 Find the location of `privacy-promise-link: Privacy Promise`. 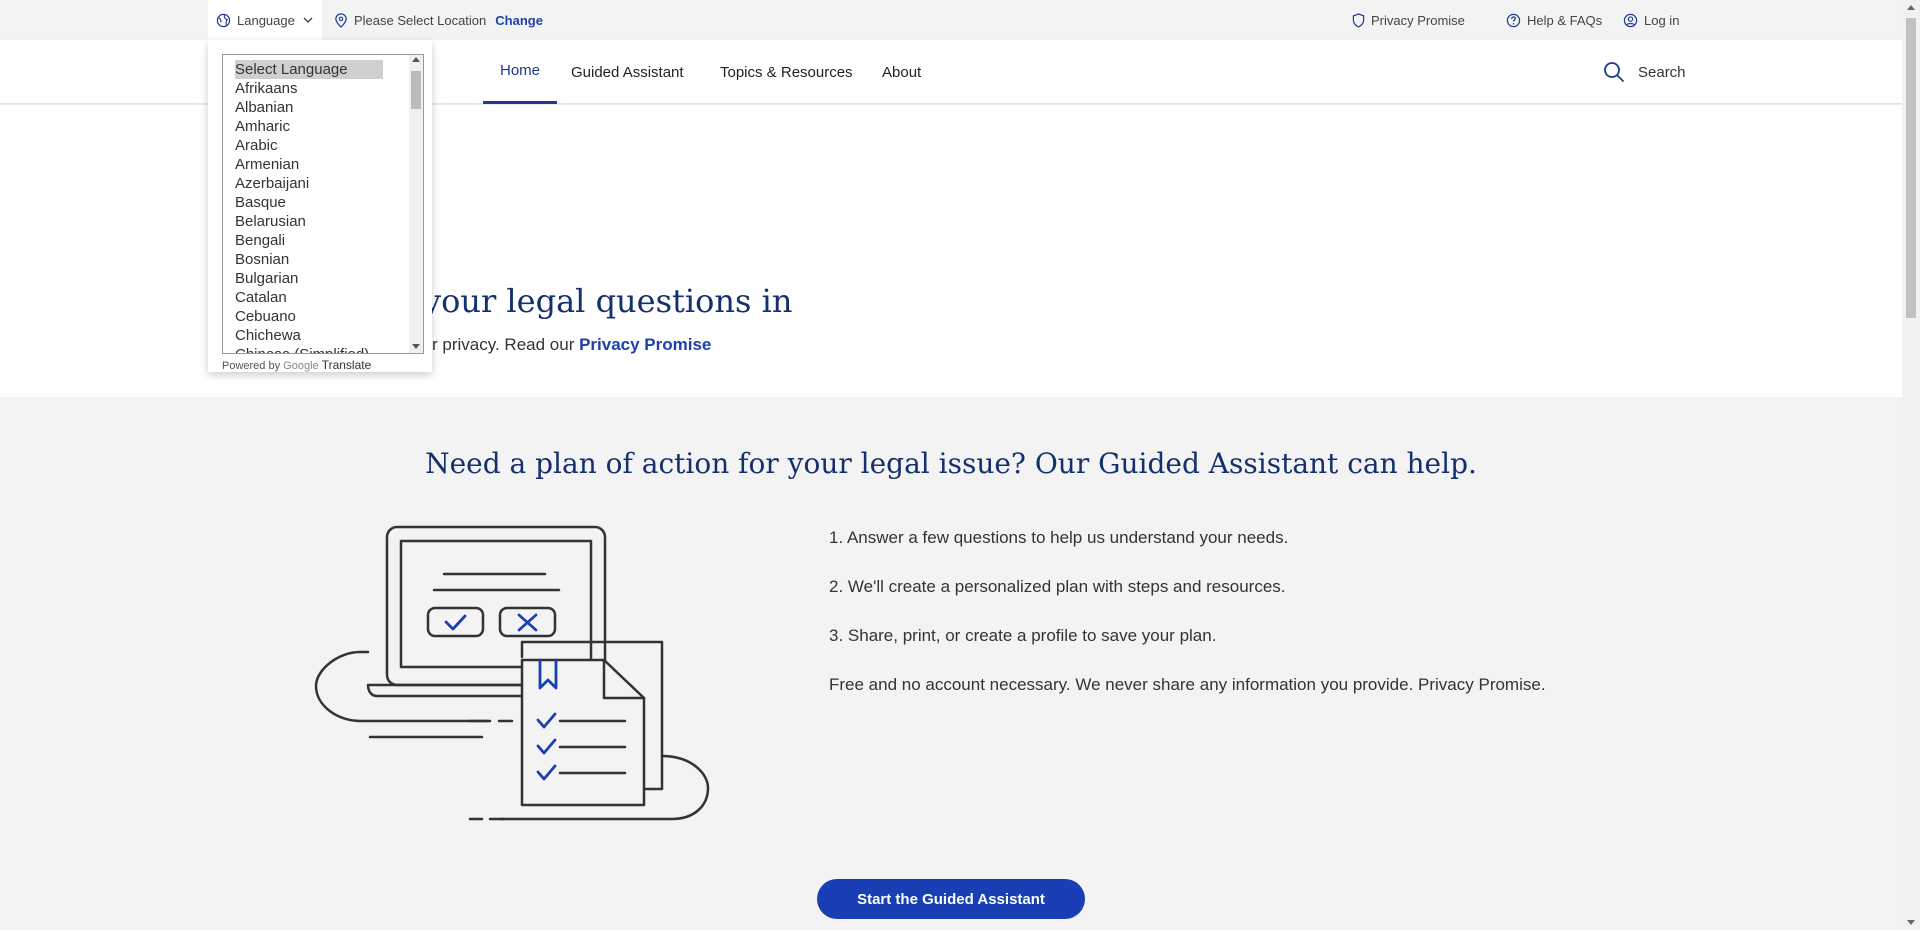

privacy-promise-link: Privacy Promise is located at coordinates (1408, 20).